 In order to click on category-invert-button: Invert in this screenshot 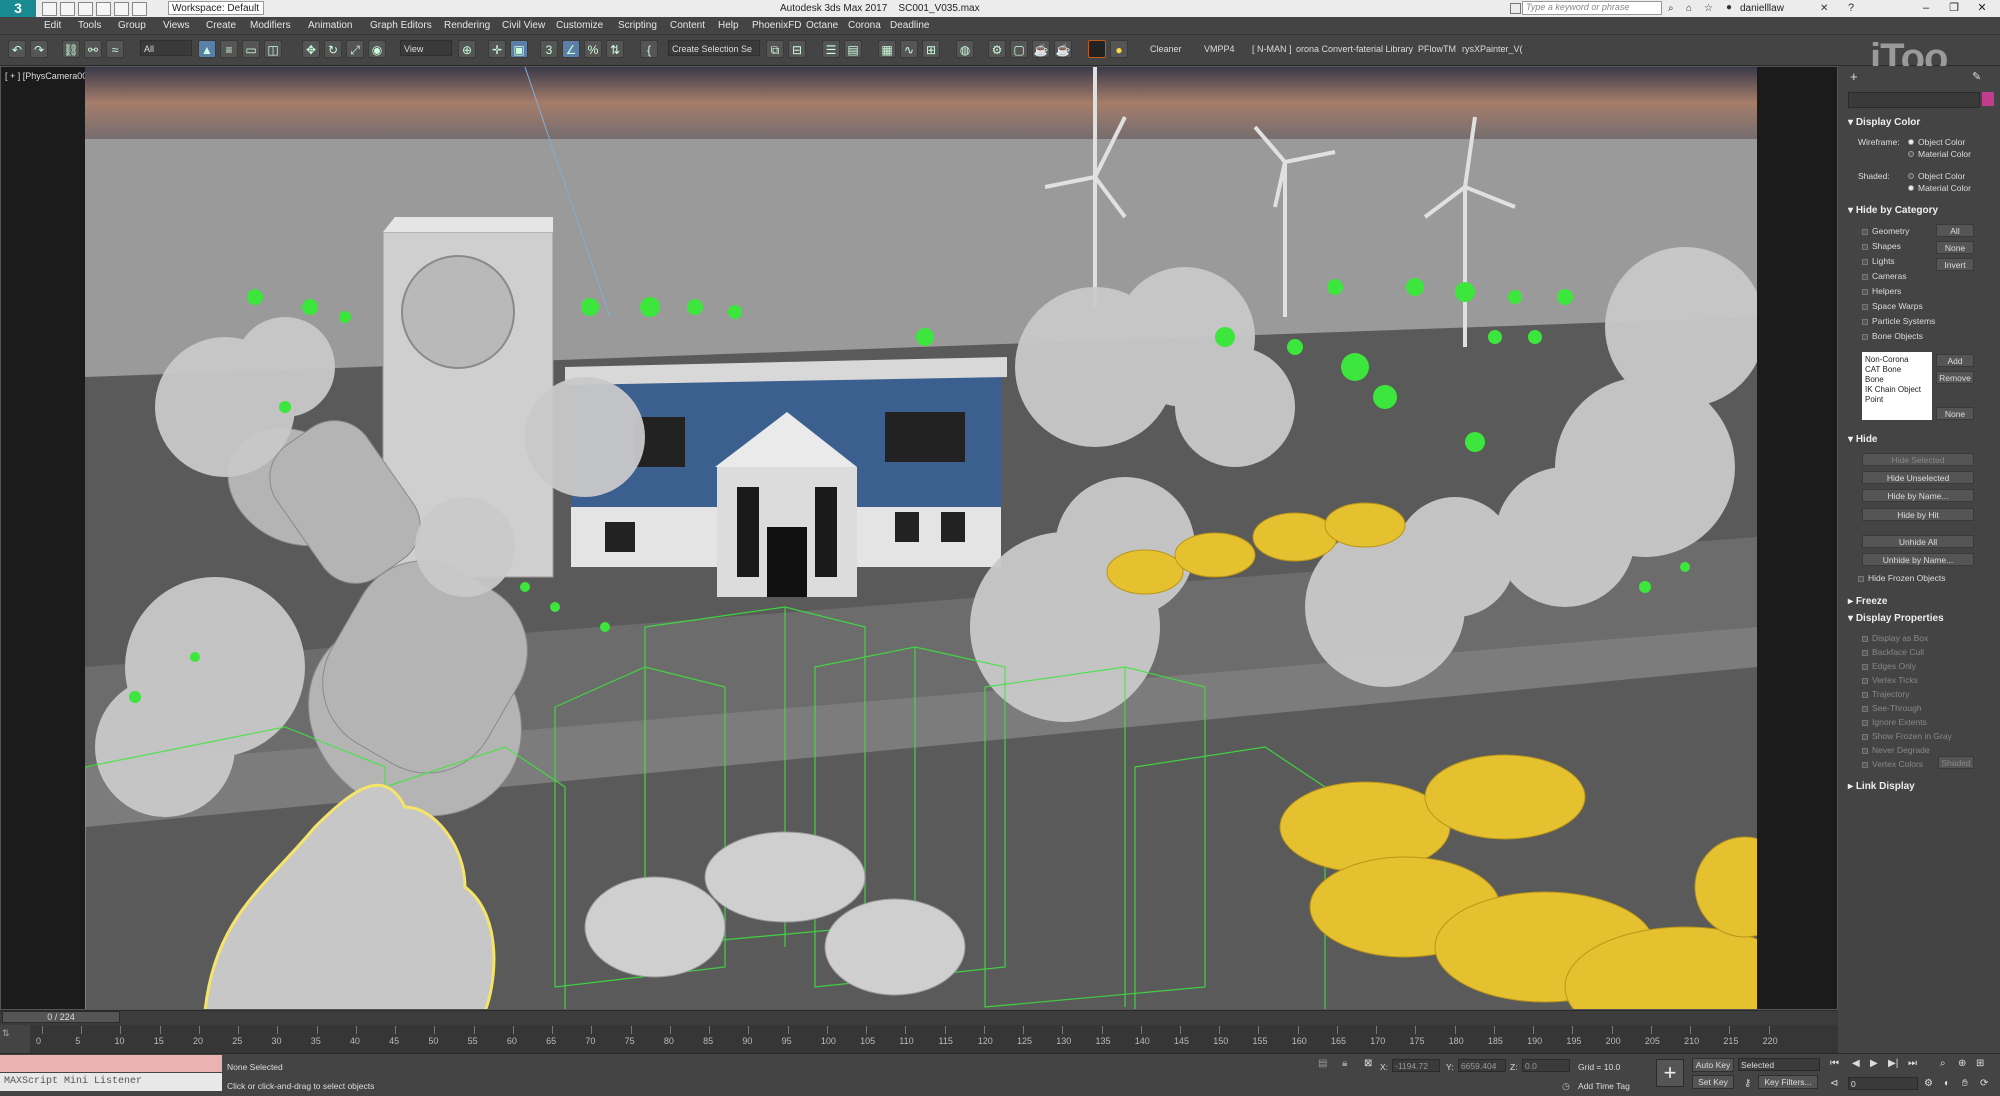, I will do `click(1955, 264)`.